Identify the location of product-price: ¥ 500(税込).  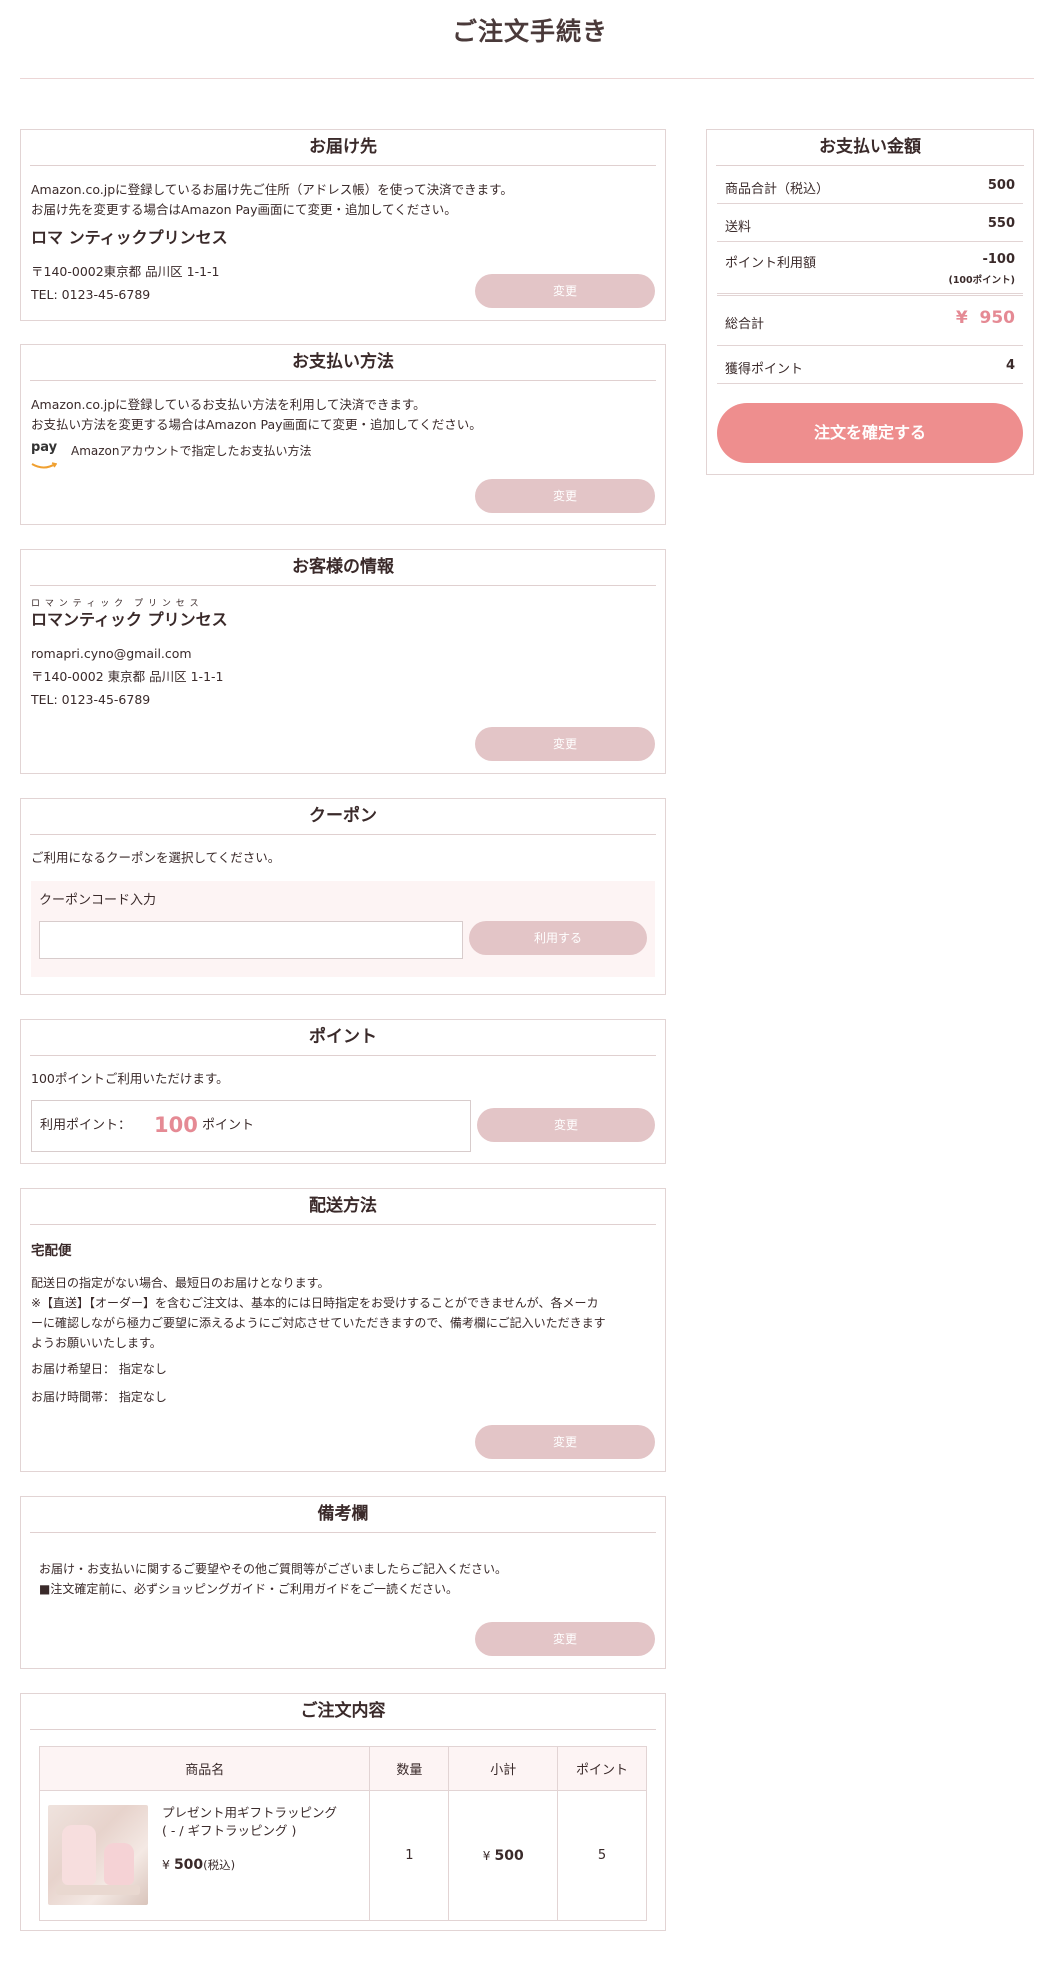
(198, 1865).